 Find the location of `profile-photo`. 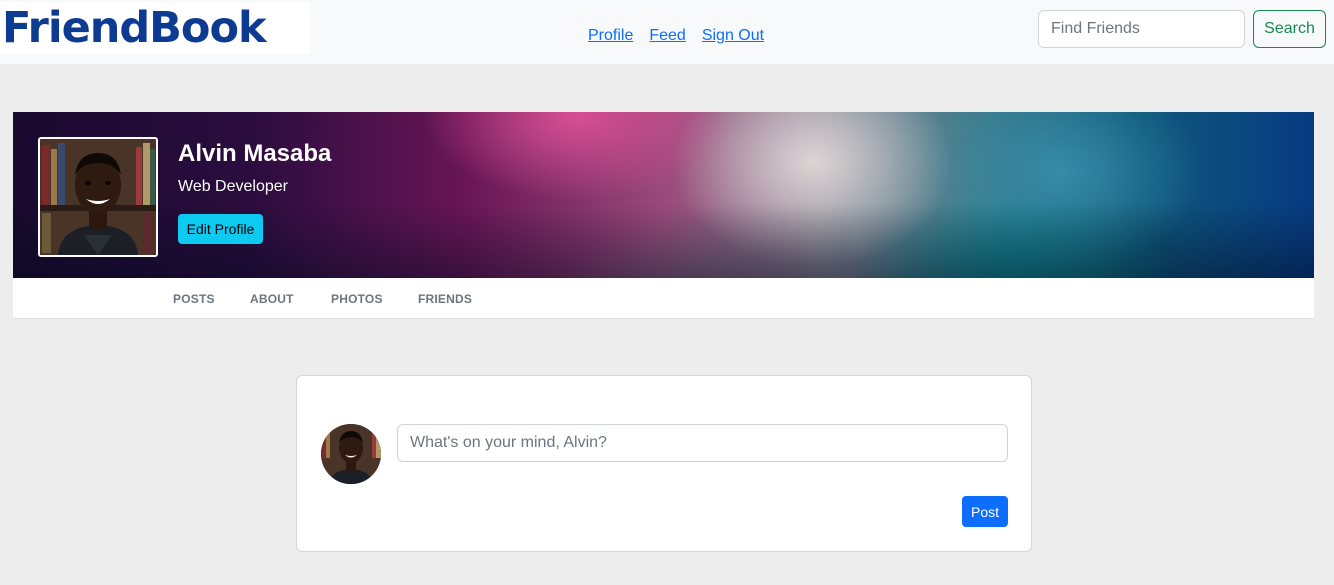

profile-photo is located at coordinates (98, 197).